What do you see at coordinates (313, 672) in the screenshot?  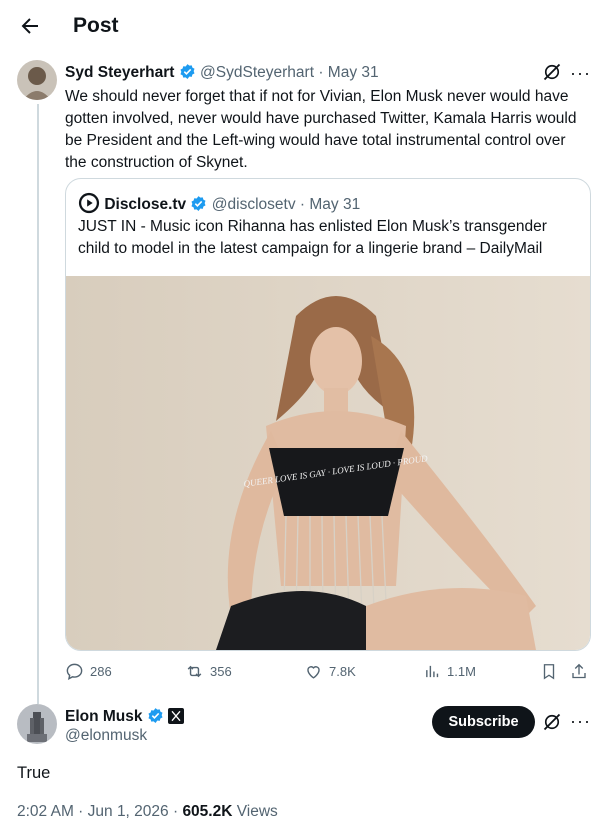 I see `heart-icon` at bounding box center [313, 672].